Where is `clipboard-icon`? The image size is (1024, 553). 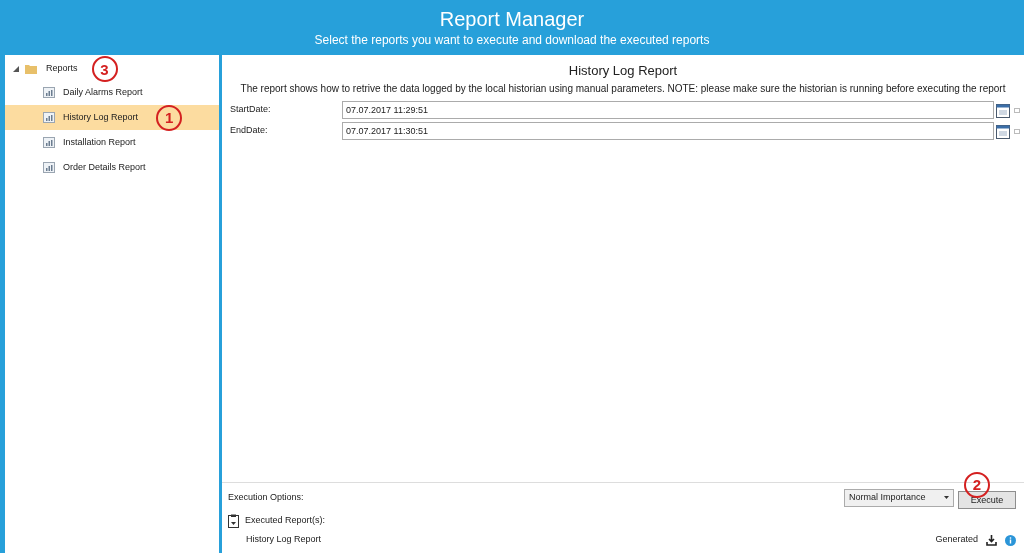 clipboard-icon is located at coordinates (233, 521).